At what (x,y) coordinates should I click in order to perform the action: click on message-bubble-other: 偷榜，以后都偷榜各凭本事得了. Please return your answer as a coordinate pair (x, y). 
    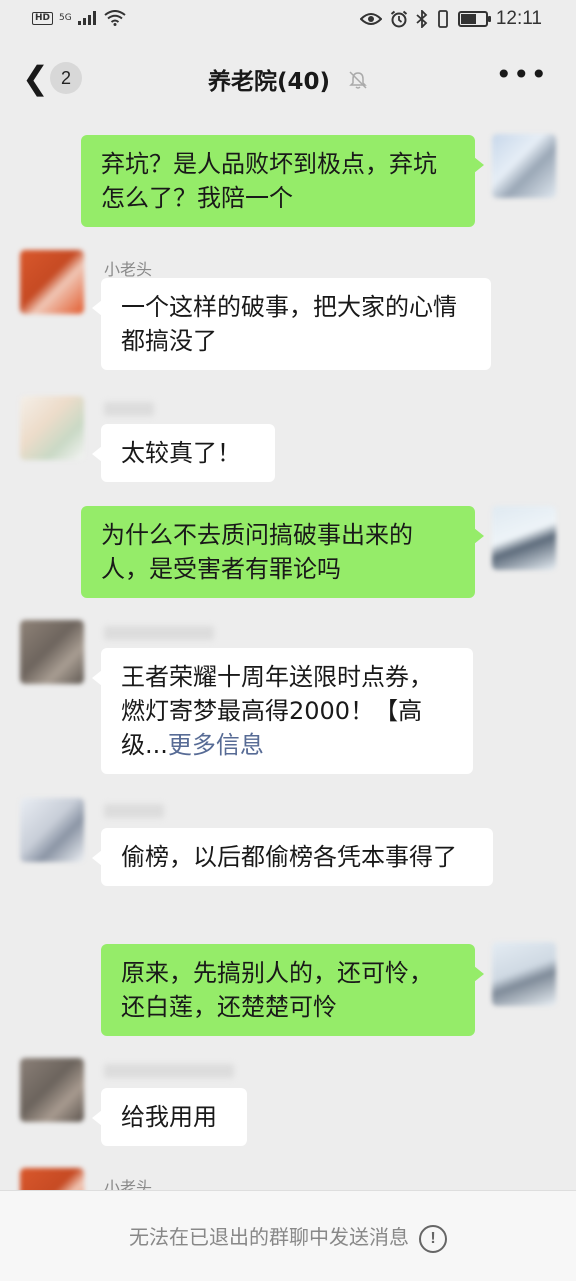
    Looking at the image, I should click on (292, 857).